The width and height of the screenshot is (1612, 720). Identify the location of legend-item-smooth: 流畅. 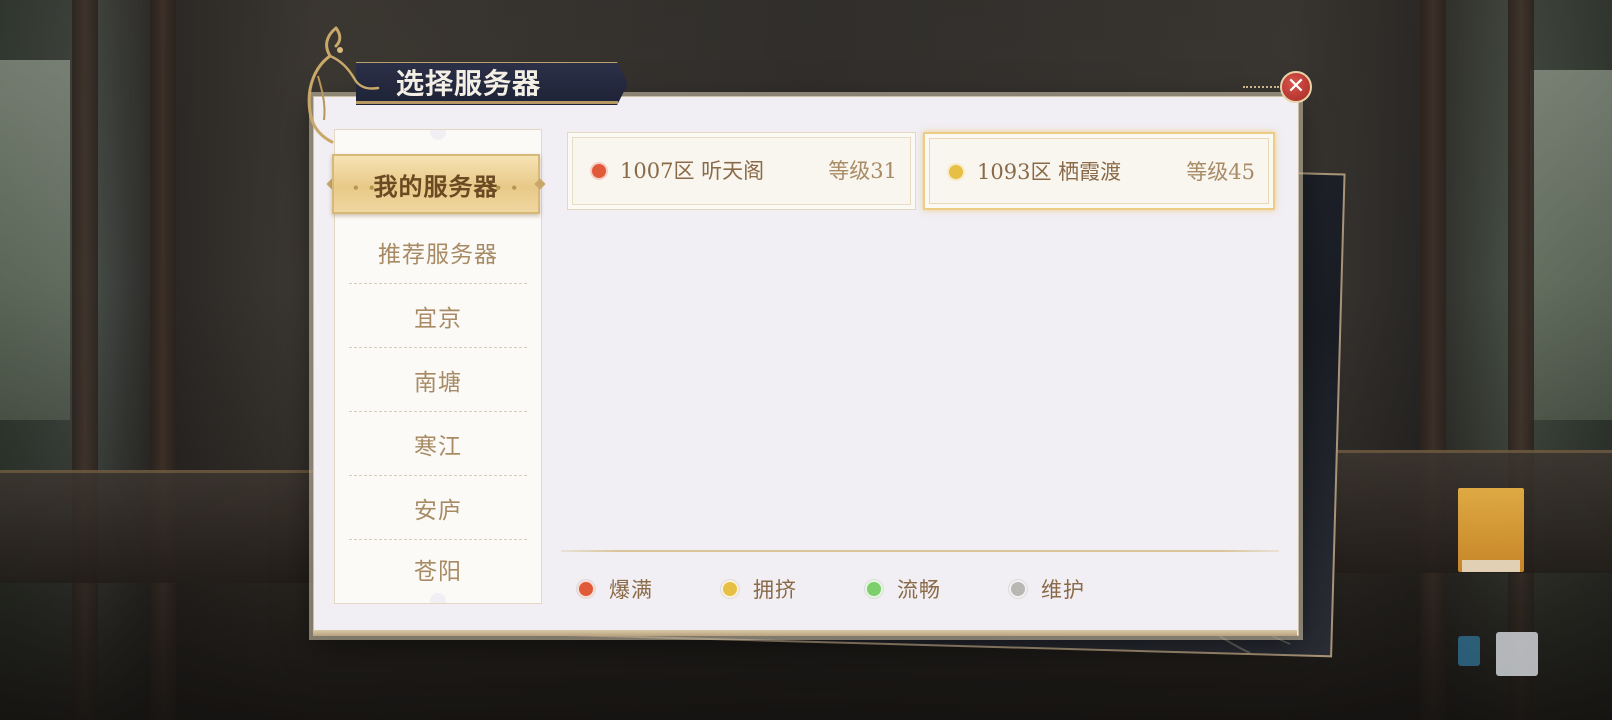
(903, 589).